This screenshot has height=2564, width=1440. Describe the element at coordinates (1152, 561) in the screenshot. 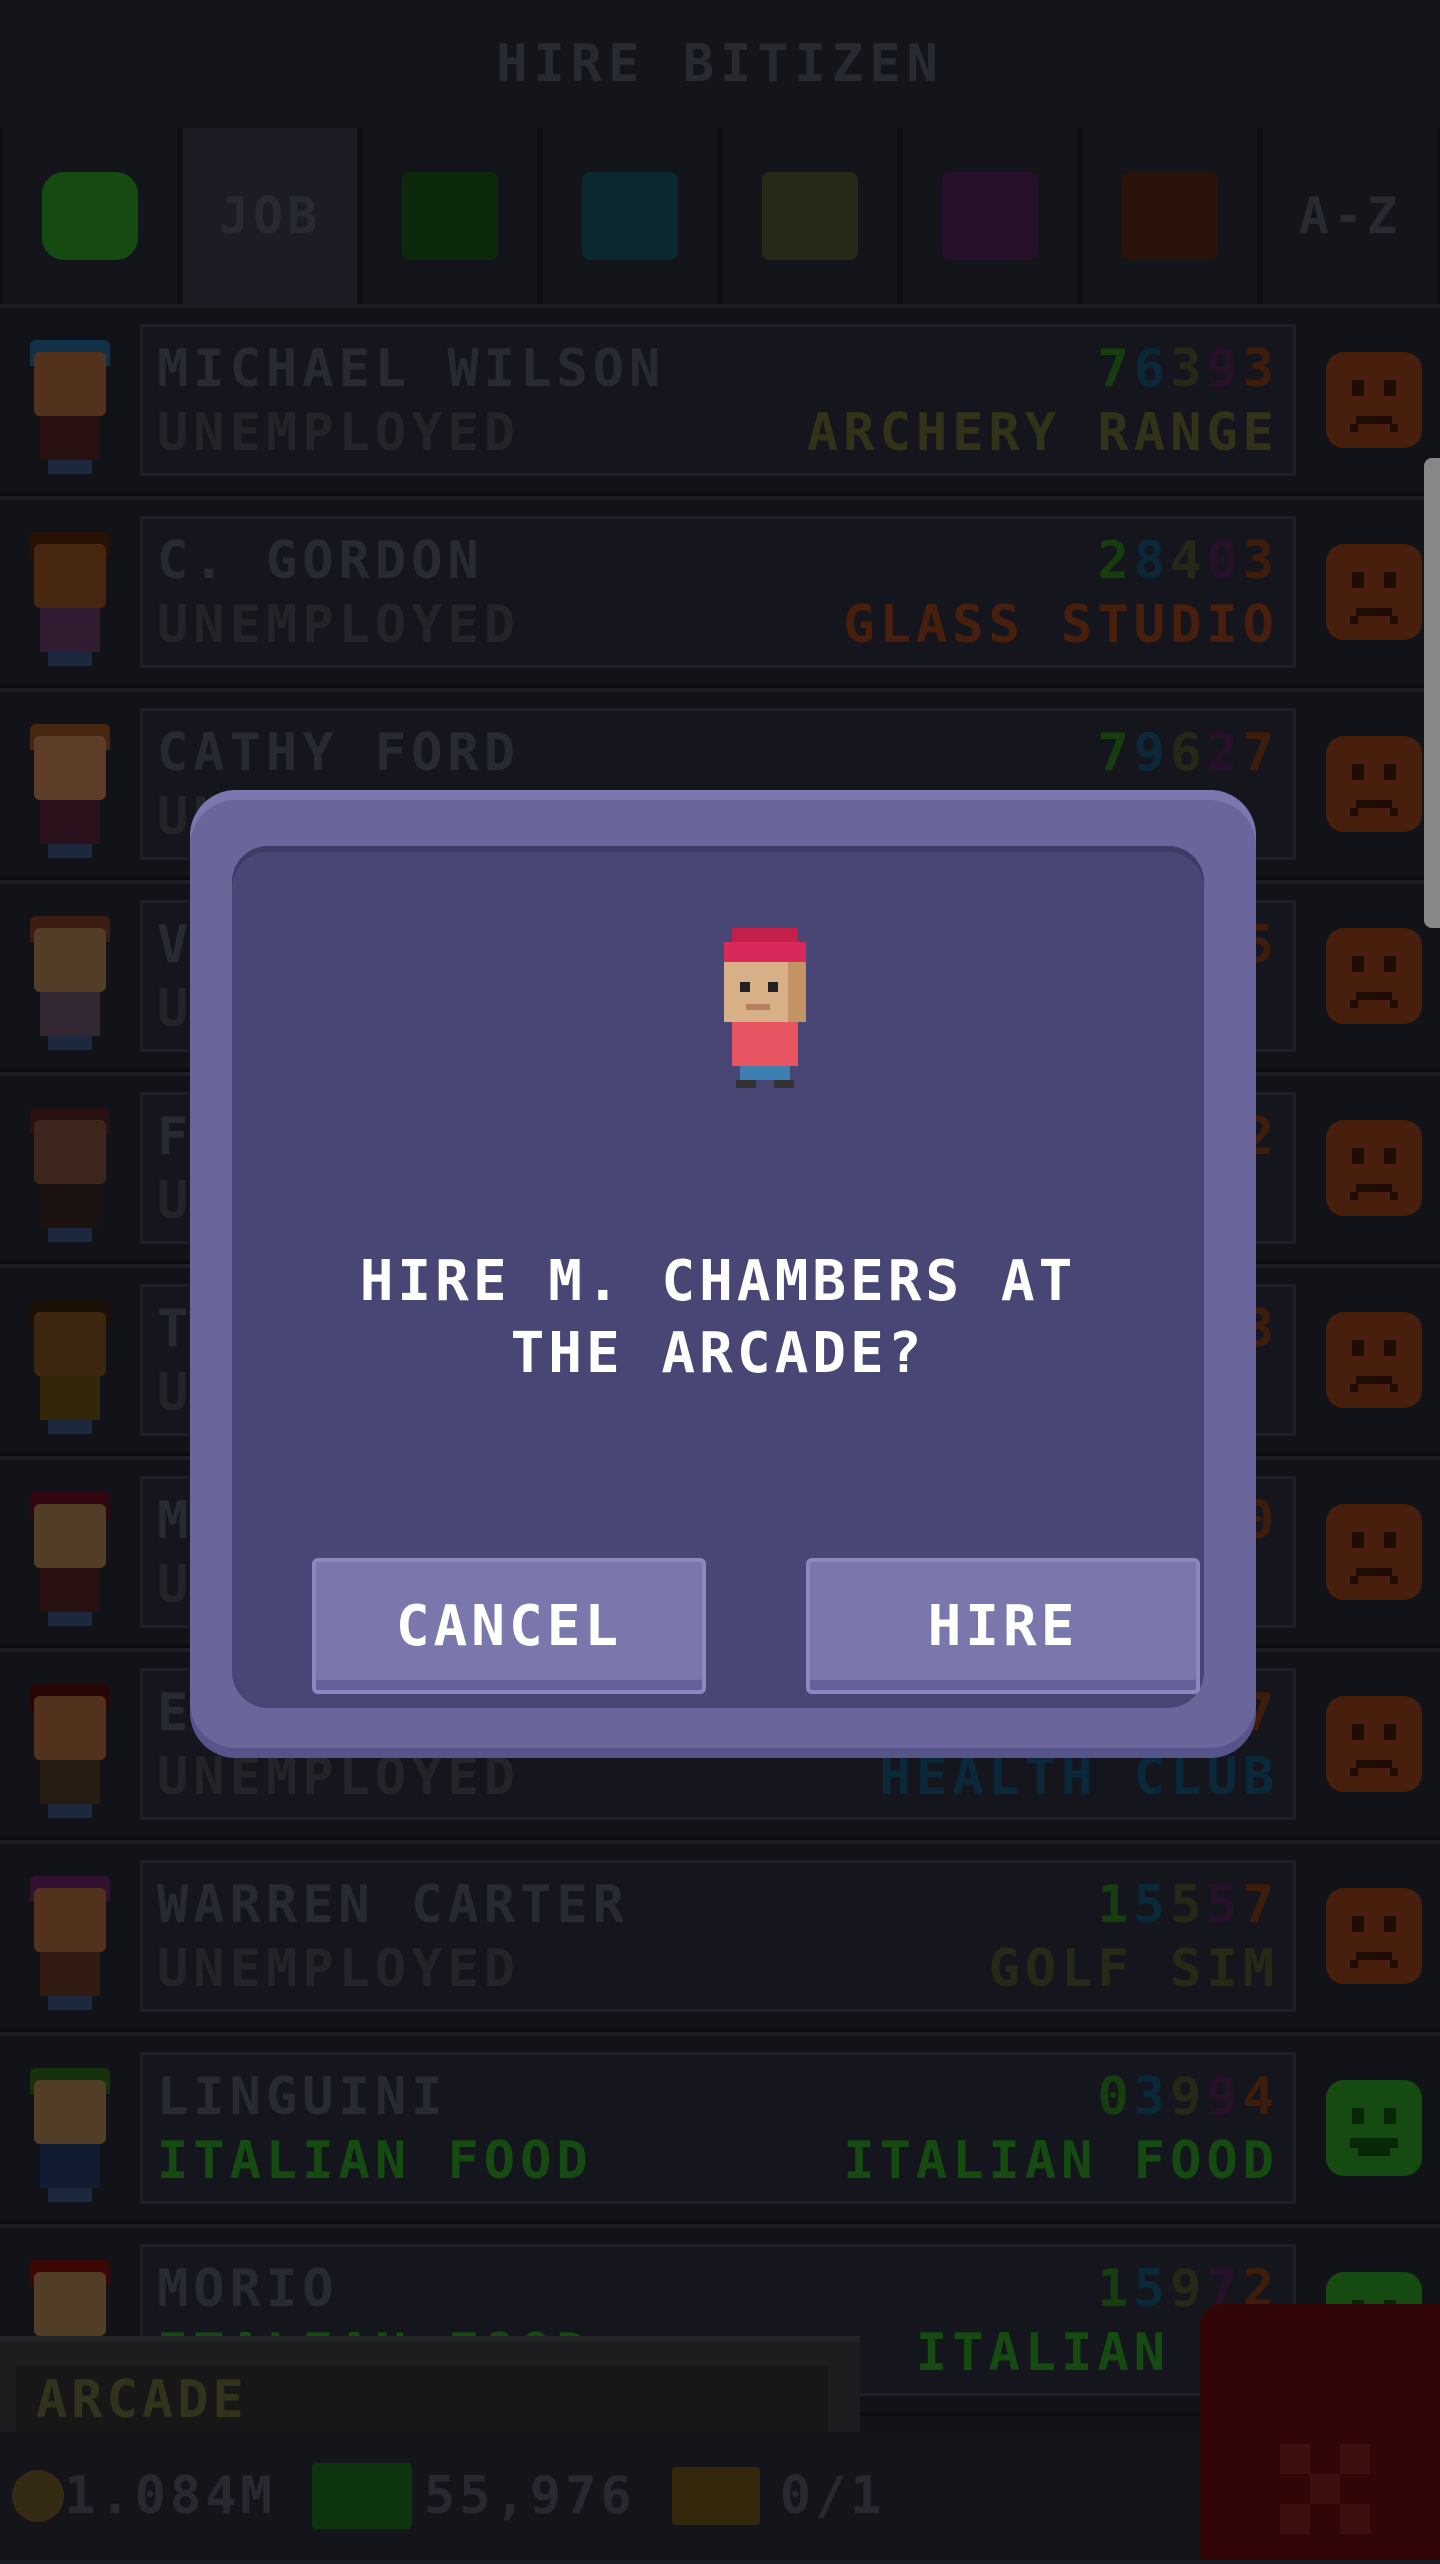

I see `skill-stat: 8` at that location.